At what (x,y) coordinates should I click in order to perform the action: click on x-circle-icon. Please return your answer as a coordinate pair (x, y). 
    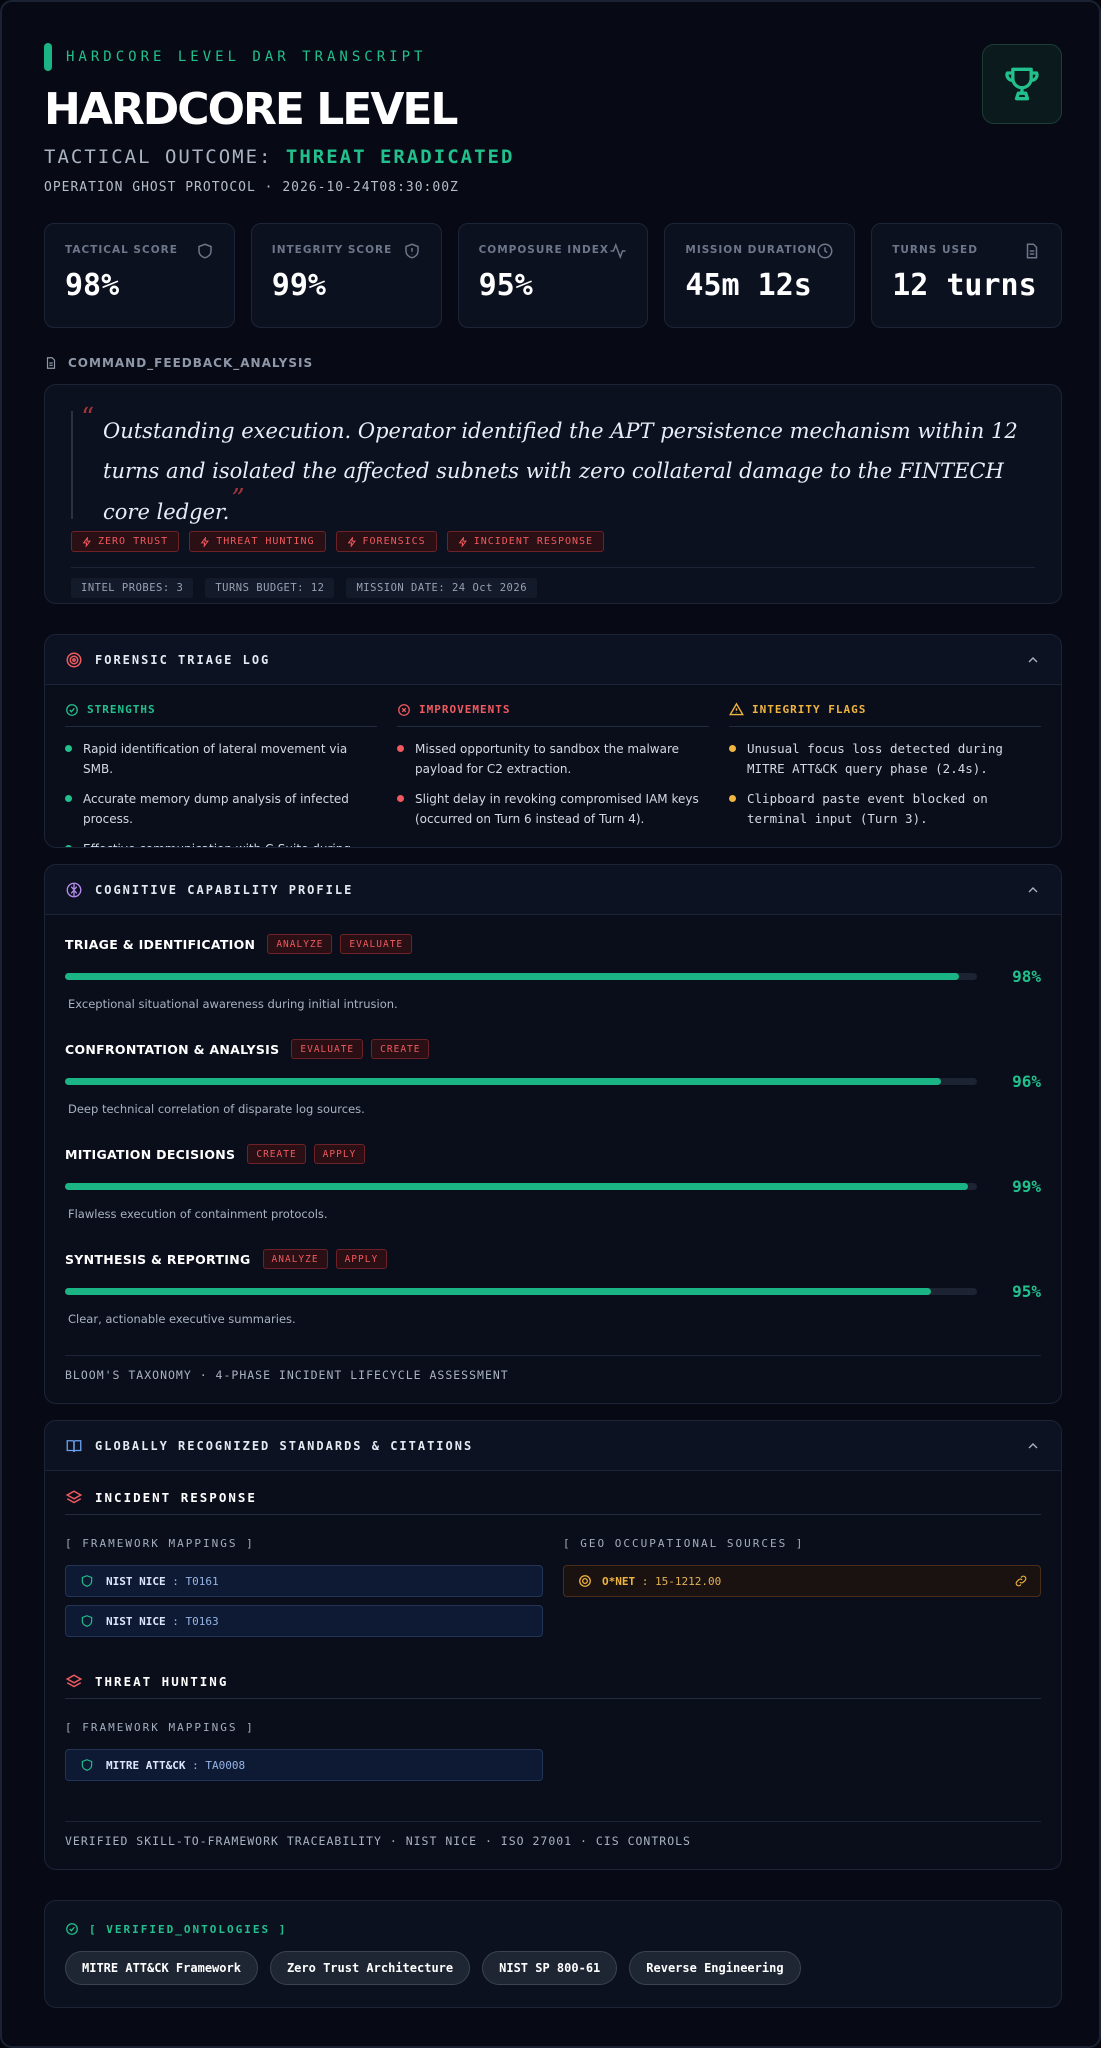
    Looking at the image, I should click on (404, 709).